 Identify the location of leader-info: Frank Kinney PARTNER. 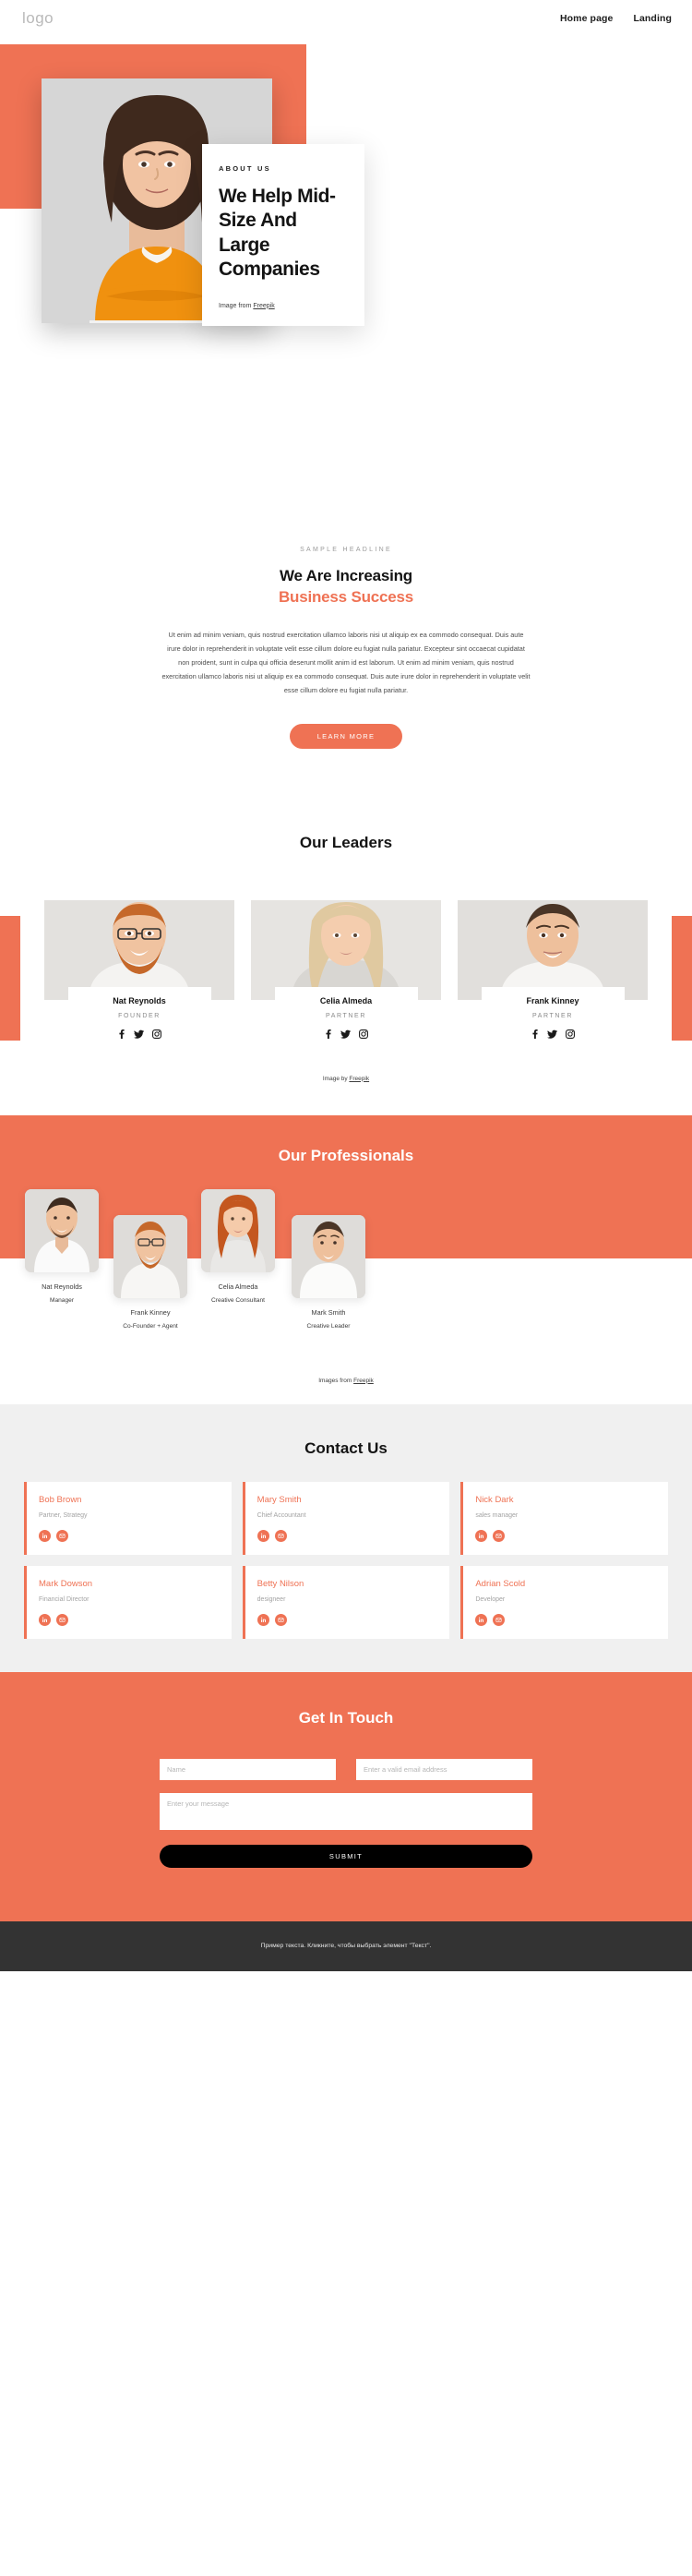
(553, 1012).